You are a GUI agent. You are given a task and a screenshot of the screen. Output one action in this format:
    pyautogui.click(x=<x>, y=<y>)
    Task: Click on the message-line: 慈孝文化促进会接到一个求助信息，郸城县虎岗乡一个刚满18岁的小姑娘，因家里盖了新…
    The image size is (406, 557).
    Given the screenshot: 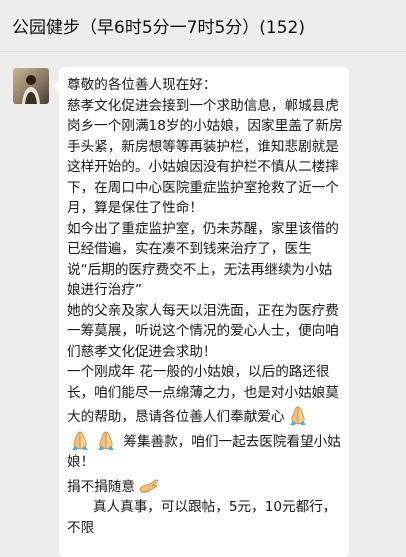 What is the action you would take?
    pyautogui.click(x=205, y=157)
    